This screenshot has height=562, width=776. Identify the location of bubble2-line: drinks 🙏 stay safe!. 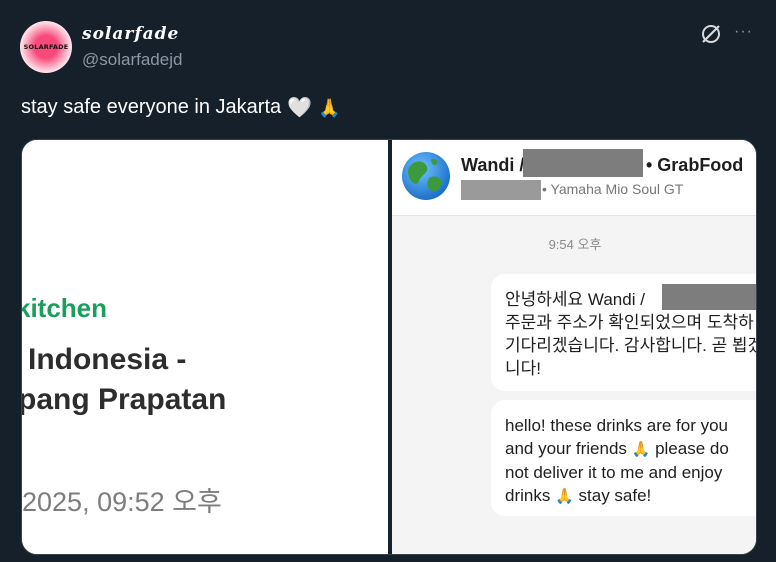
(630, 496).